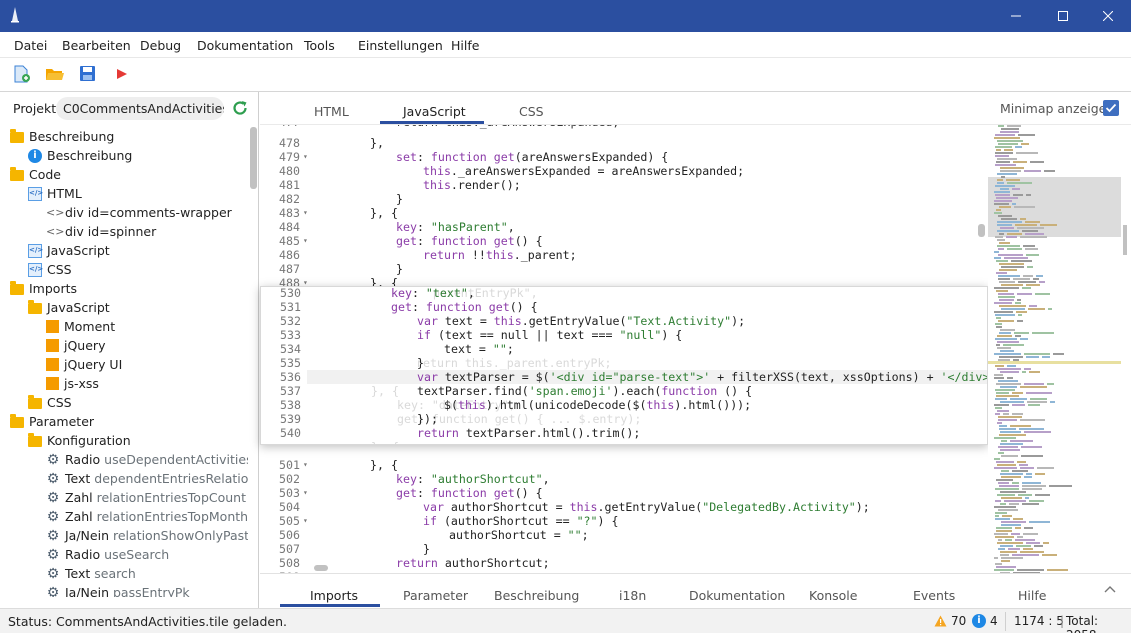 This screenshot has height=633, width=1131. Describe the element at coordinates (622, 227) in the screenshot. I see `code-line: 484 key: "hasParent",` at that location.